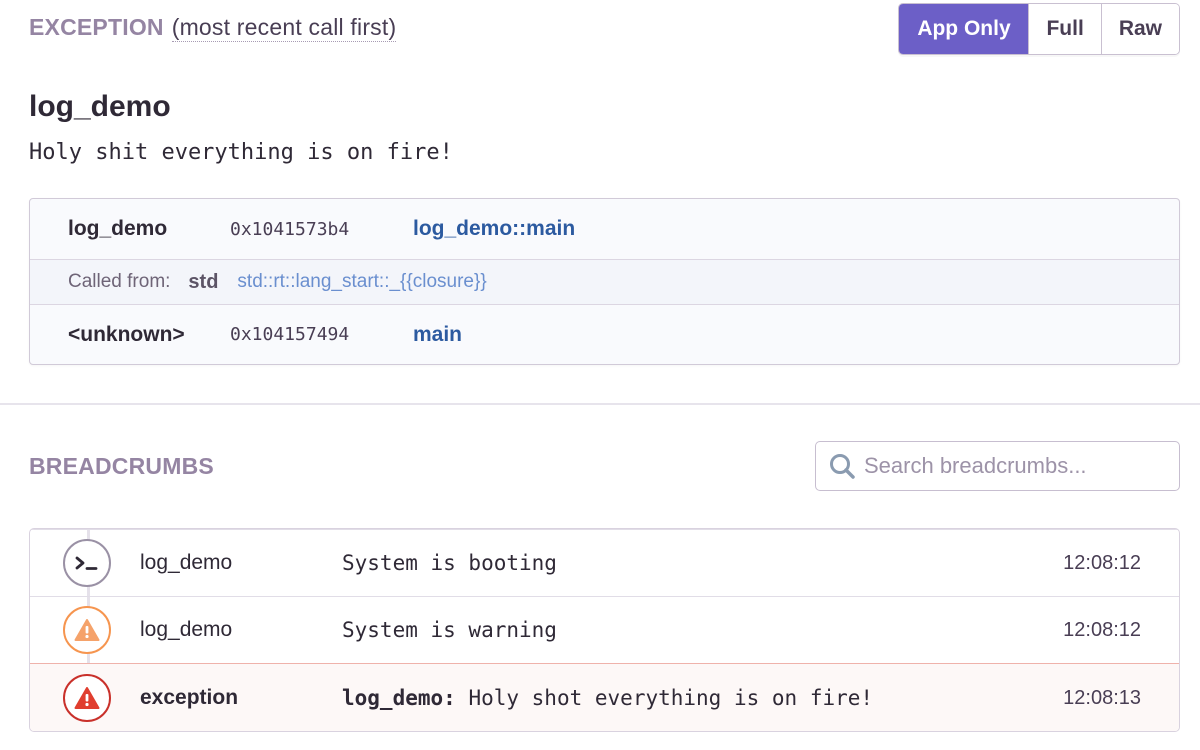  I want to click on breadcrumbs-section-title: BREADCRUMBS, so click(121, 466).